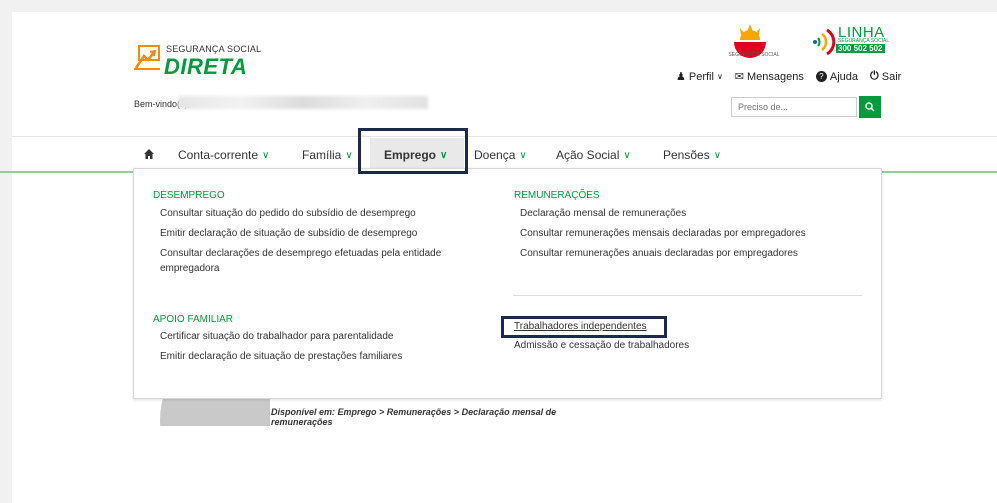 The width and height of the screenshot is (997, 503). I want to click on mensagens-link: ✉ Mensagens, so click(769, 77).